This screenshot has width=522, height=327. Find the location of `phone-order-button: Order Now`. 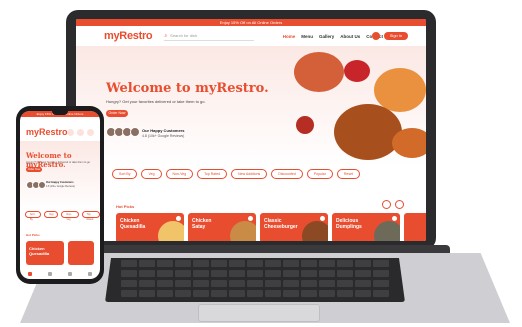

phone-order-button: Order Now is located at coordinates (34, 169).